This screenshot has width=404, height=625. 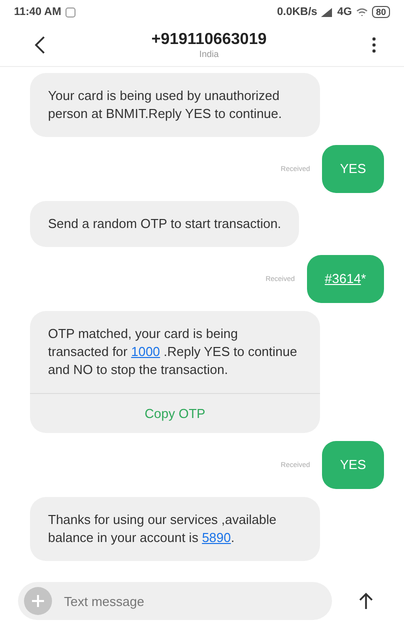 What do you see at coordinates (209, 54) in the screenshot?
I see `contact-country: India` at bounding box center [209, 54].